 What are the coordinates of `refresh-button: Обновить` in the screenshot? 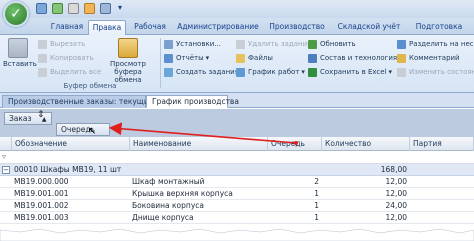 It's located at (332, 44).